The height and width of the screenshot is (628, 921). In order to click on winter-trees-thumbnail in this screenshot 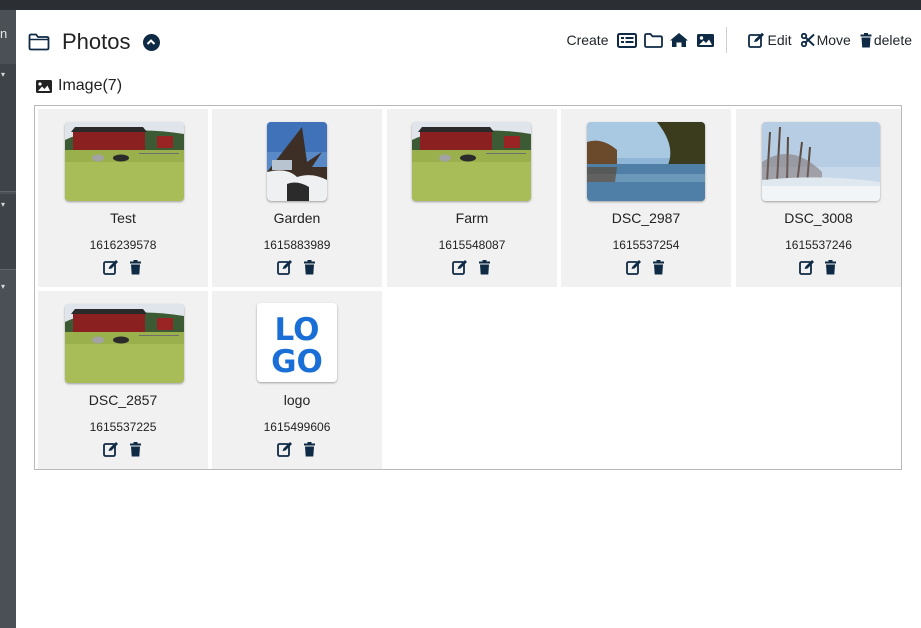, I will do `click(821, 161)`.